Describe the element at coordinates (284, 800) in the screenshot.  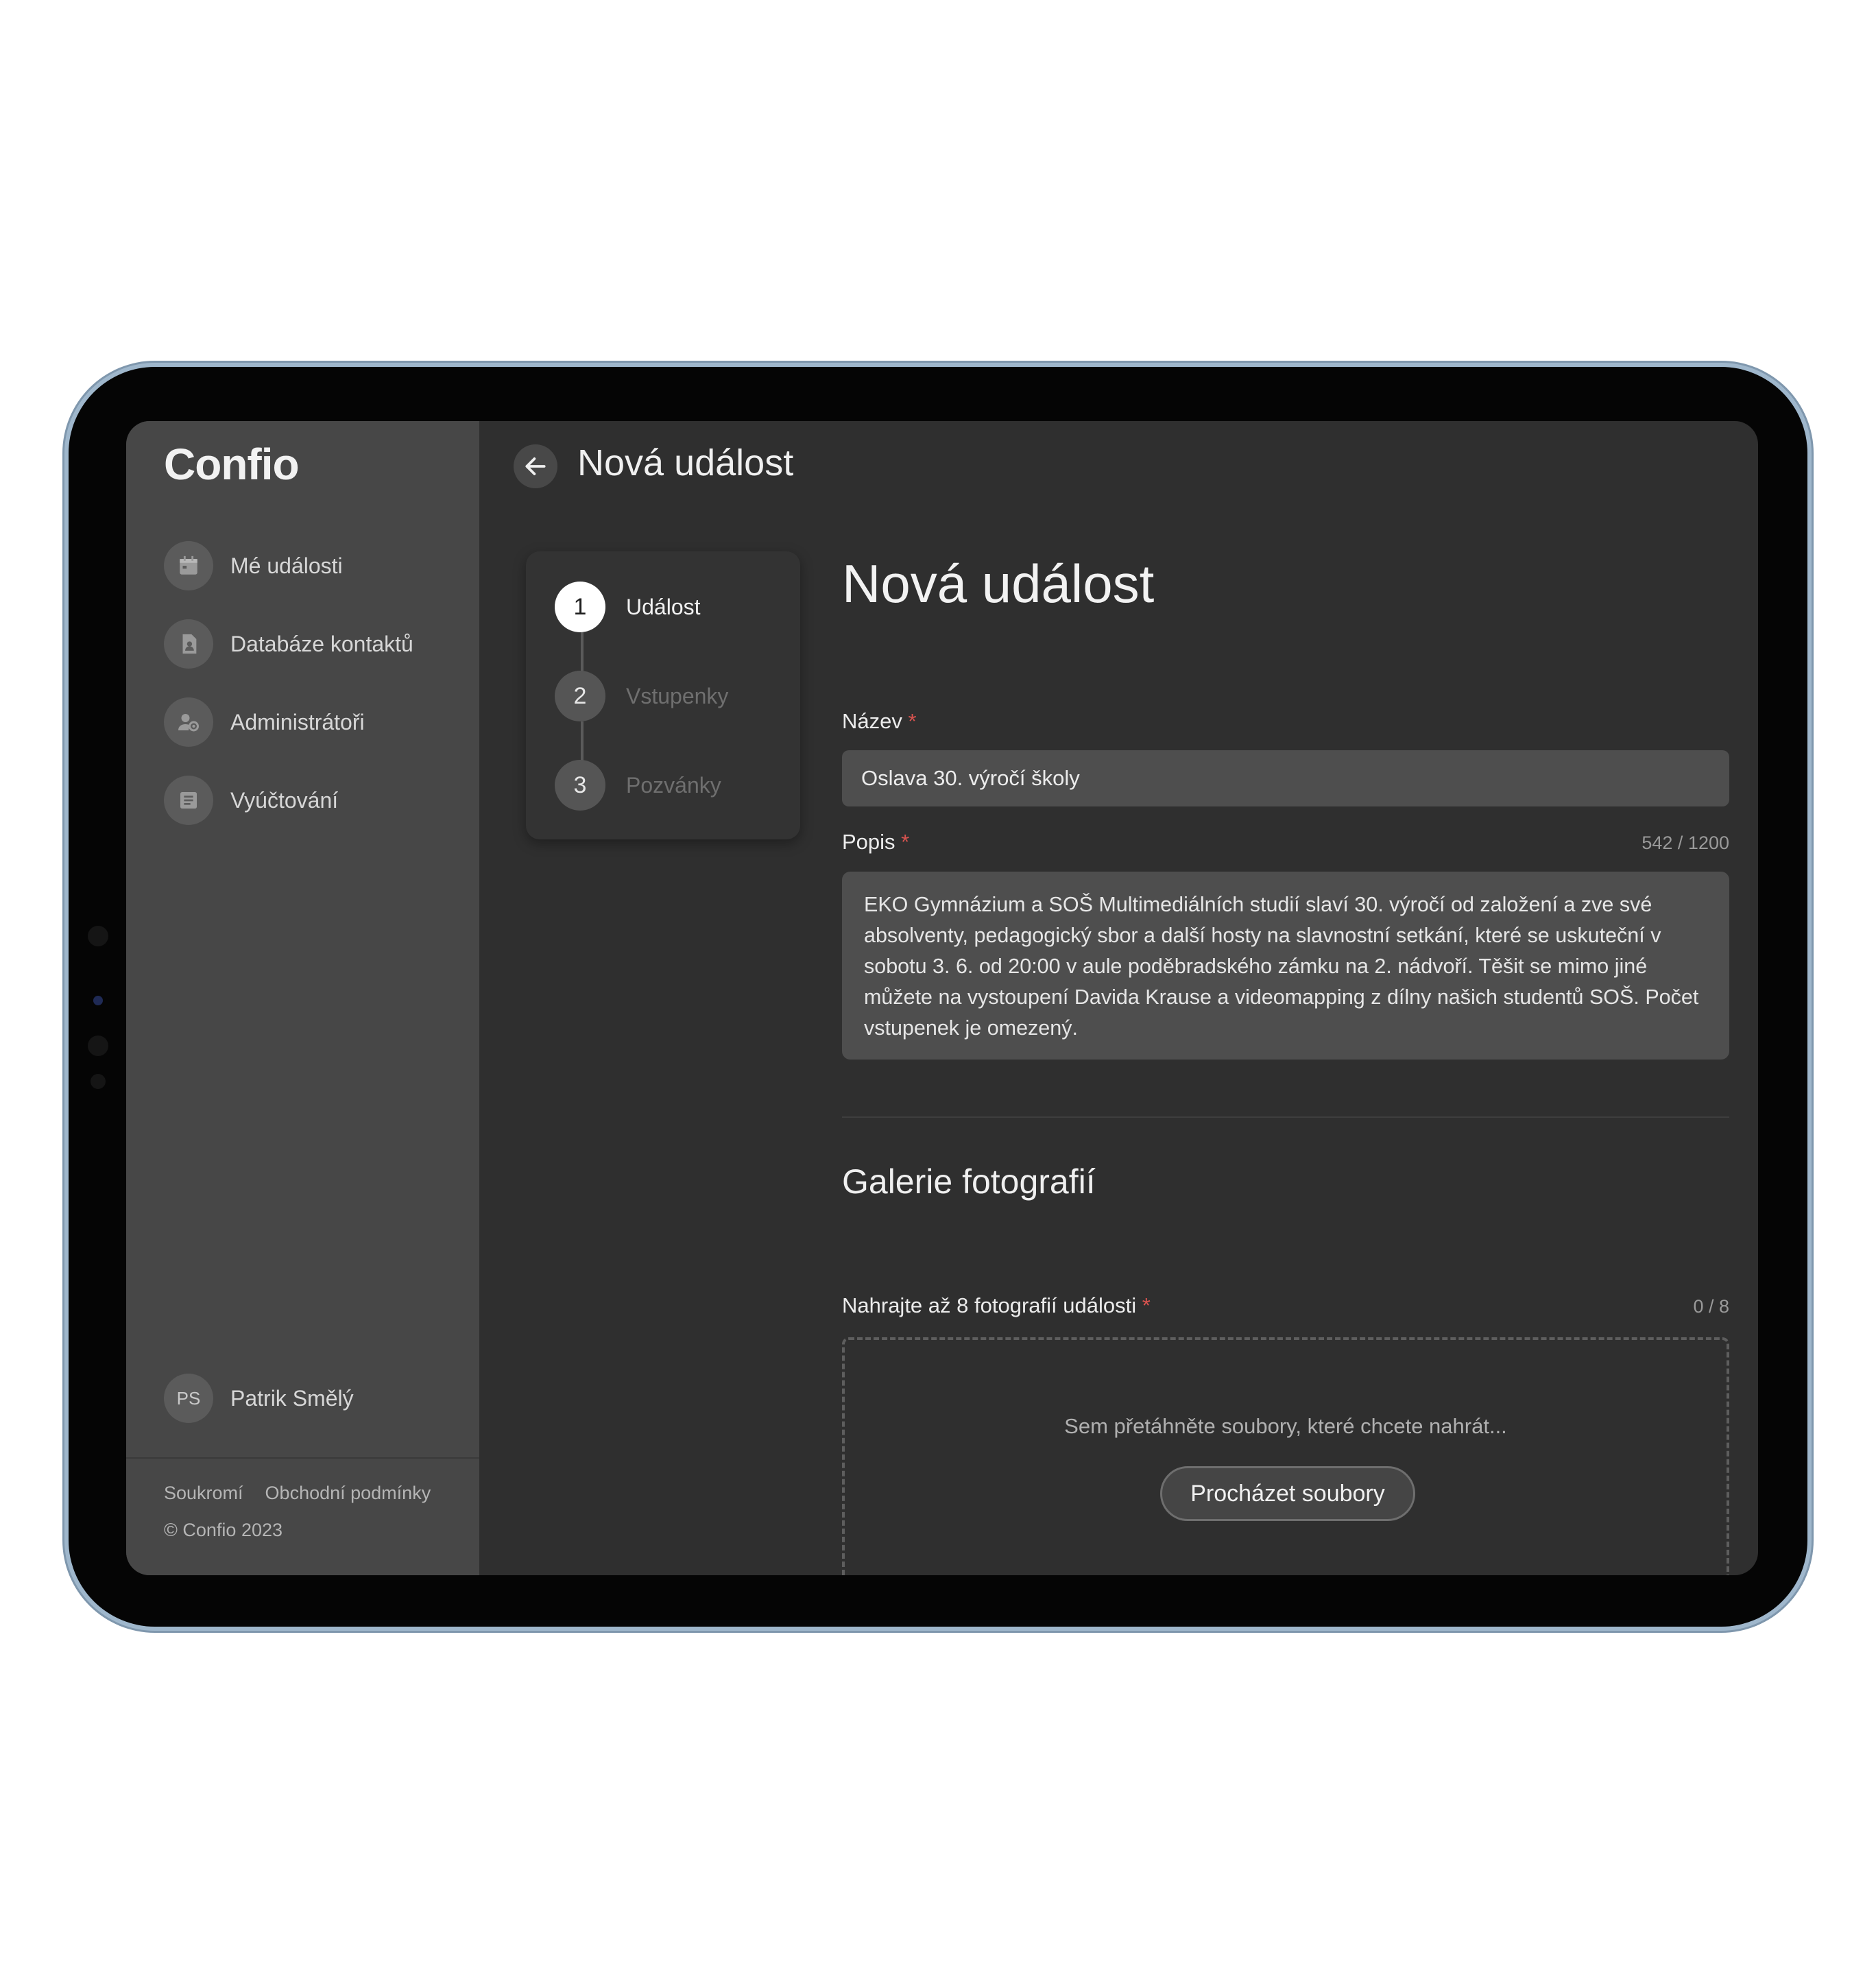
I see `sidebar-item-label: Vyúčtování` at that location.